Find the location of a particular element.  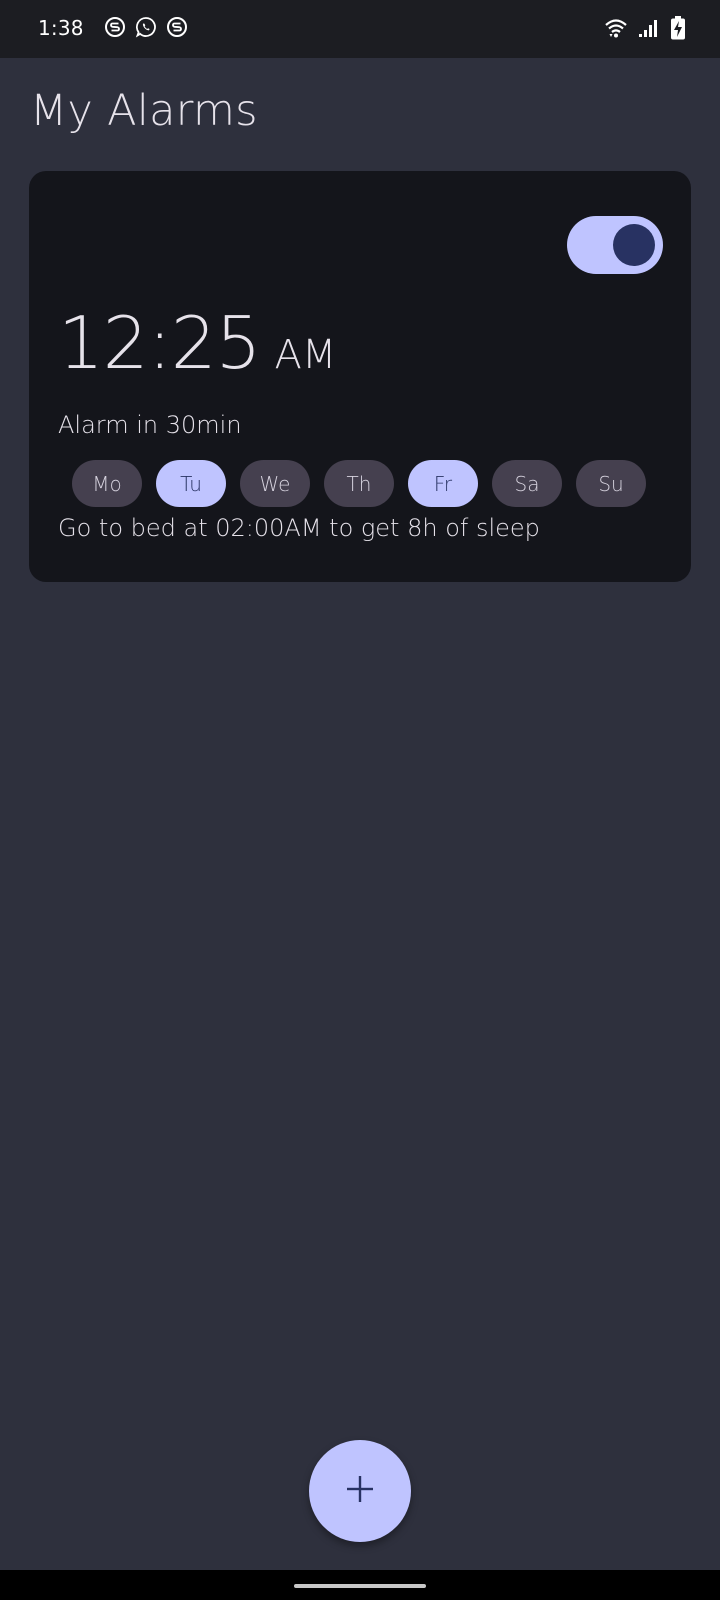

day-chip-th: Th is located at coordinates (359, 483).